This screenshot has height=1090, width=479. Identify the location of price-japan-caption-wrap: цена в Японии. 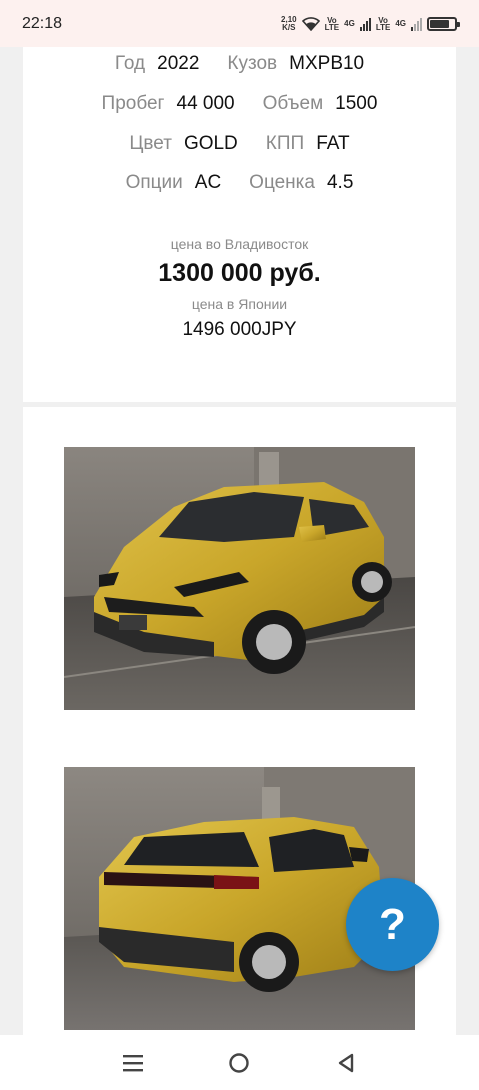
(239, 305).